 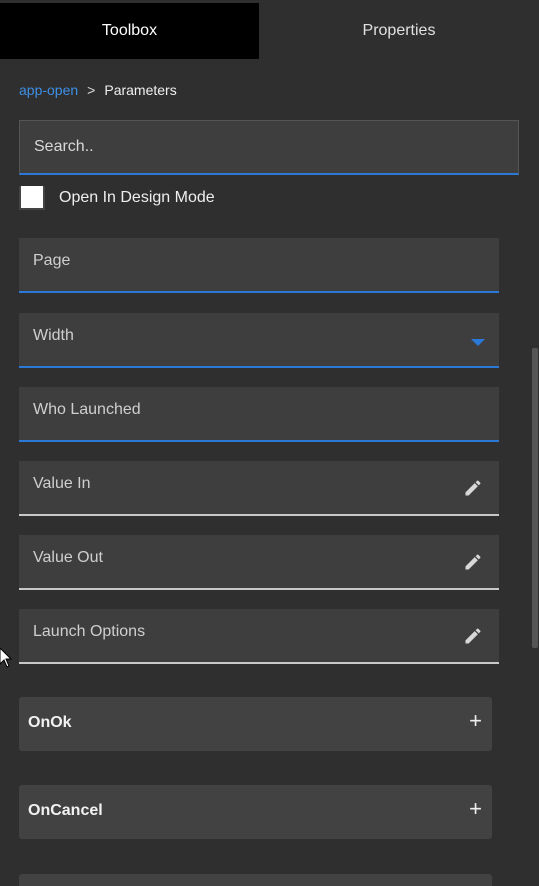 I want to click on oncancel-event-label: OnCancel, so click(x=65, y=810).